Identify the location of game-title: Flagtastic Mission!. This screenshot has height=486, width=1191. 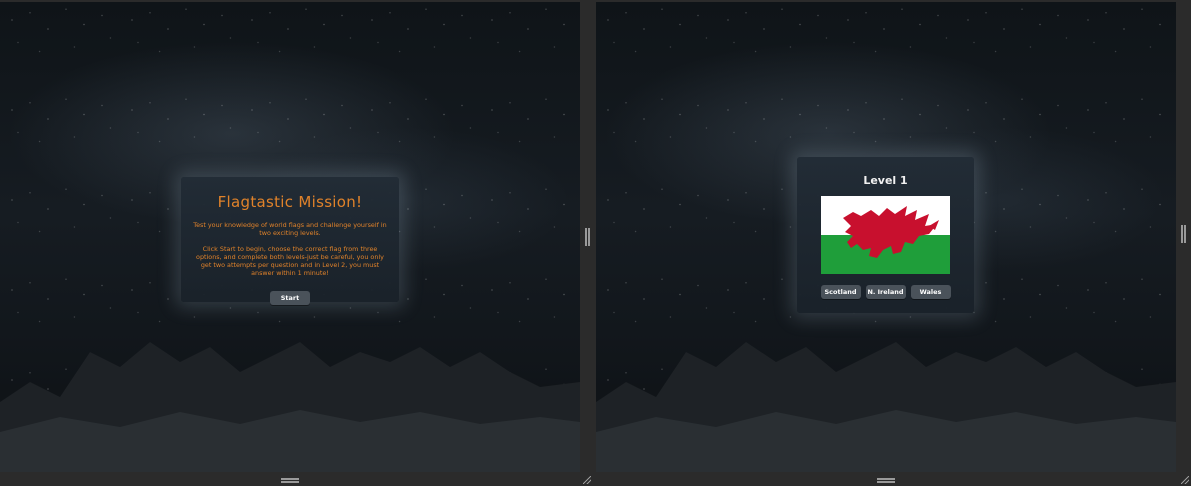
(290, 202).